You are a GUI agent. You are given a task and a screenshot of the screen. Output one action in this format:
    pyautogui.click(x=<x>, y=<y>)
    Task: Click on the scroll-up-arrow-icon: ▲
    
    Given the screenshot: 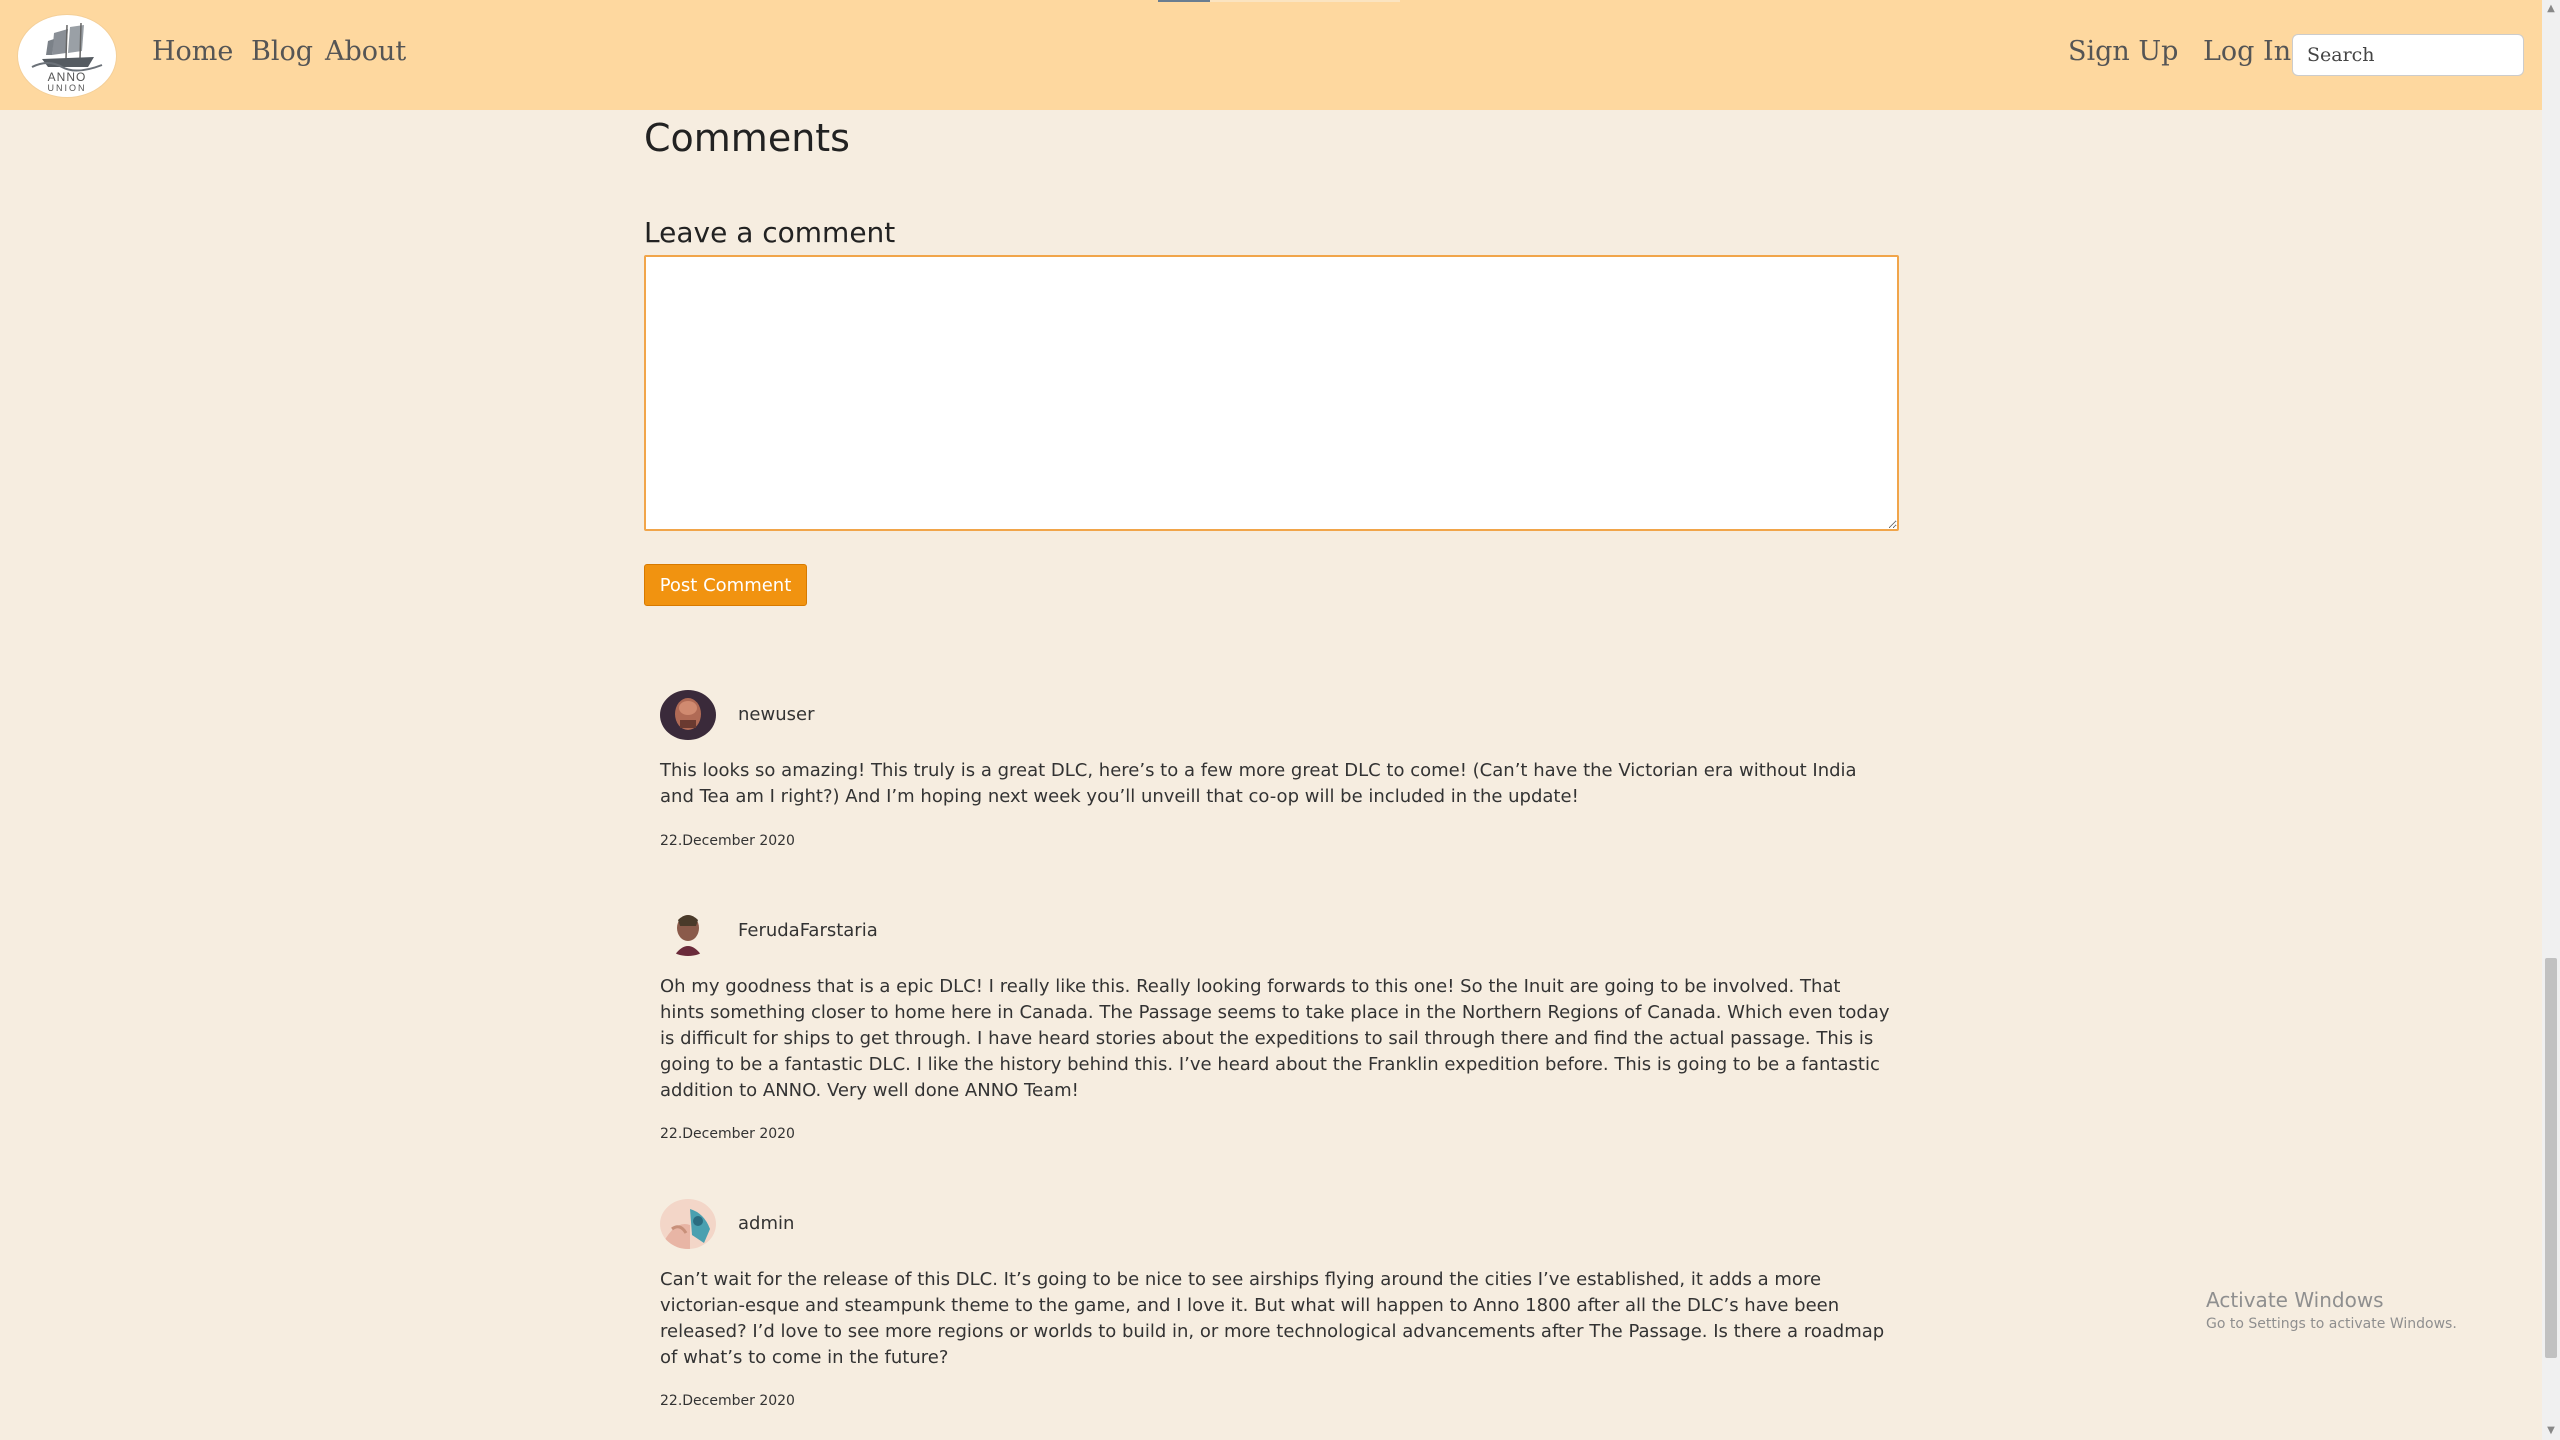 What is the action you would take?
    pyautogui.click(x=2551, y=9)
    